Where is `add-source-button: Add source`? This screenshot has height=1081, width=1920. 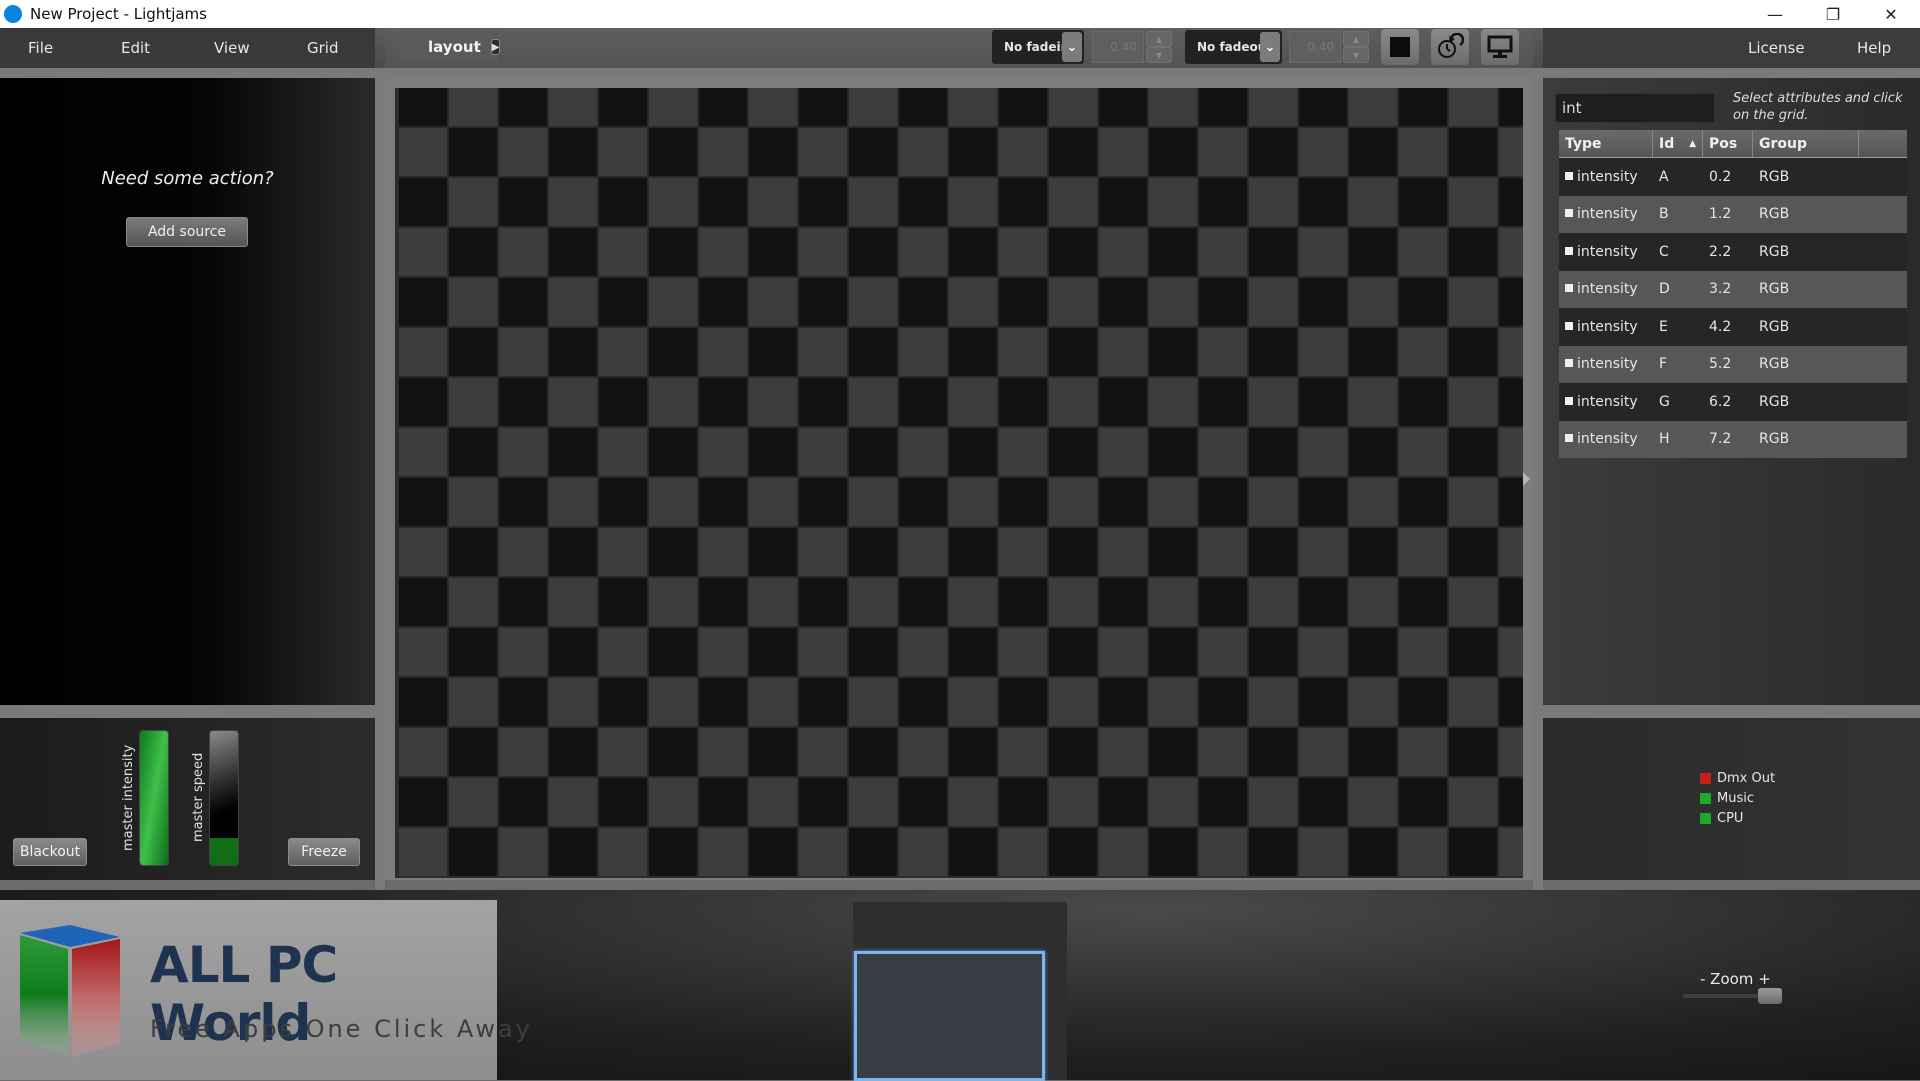
add-source-button: Add source is located at coordinates (187, 232).